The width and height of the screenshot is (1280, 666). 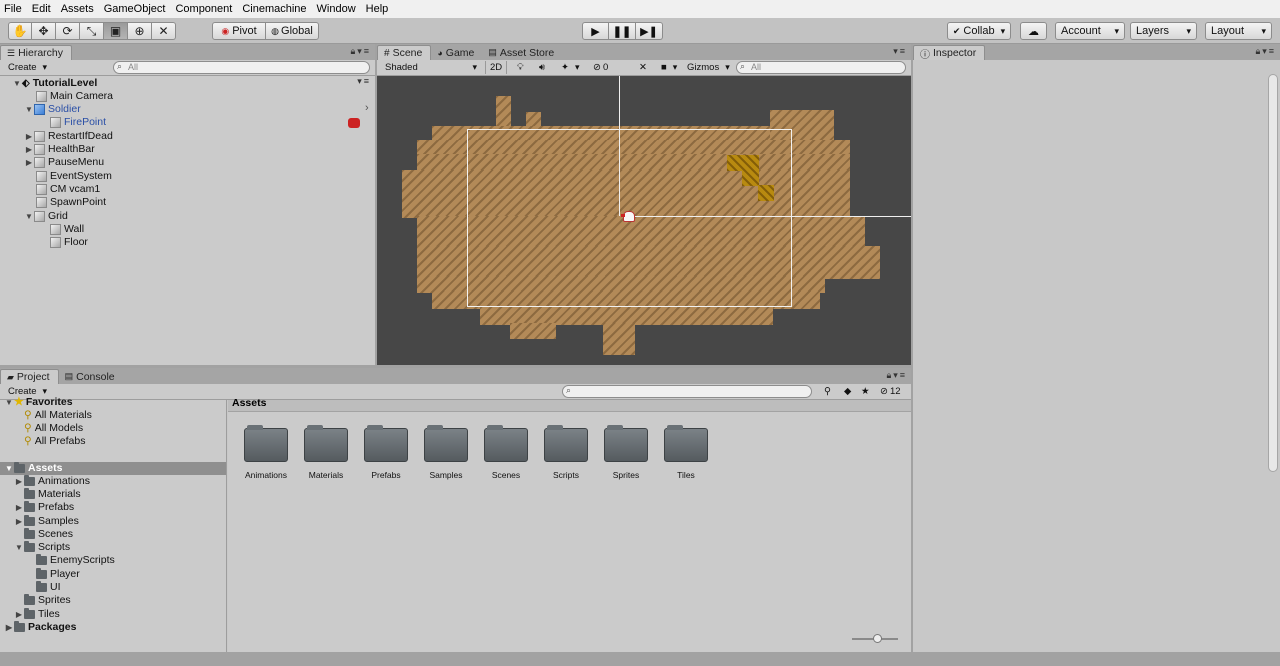 I want to click on tree-folder-scenes: Scenes, so click(x=48, y=534).